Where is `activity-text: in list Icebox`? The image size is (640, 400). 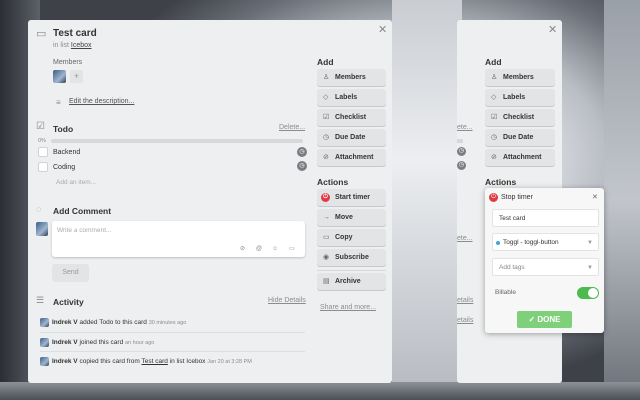
activity-text: in list Icebox is located at coordinates (187, 361).